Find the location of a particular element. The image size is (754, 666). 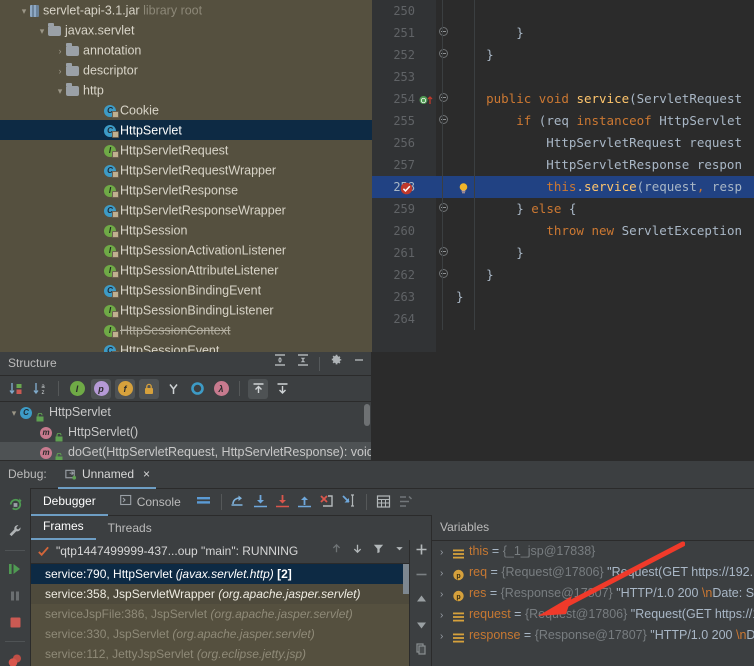

stop-icon is located at coordinates (15, 622).